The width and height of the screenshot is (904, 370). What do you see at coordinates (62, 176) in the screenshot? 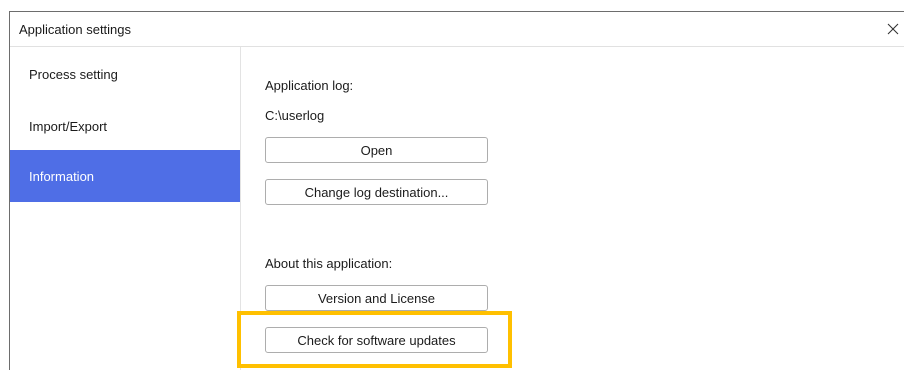
I see `sidebar-item-label: Information` at bounding box center [62, 176].